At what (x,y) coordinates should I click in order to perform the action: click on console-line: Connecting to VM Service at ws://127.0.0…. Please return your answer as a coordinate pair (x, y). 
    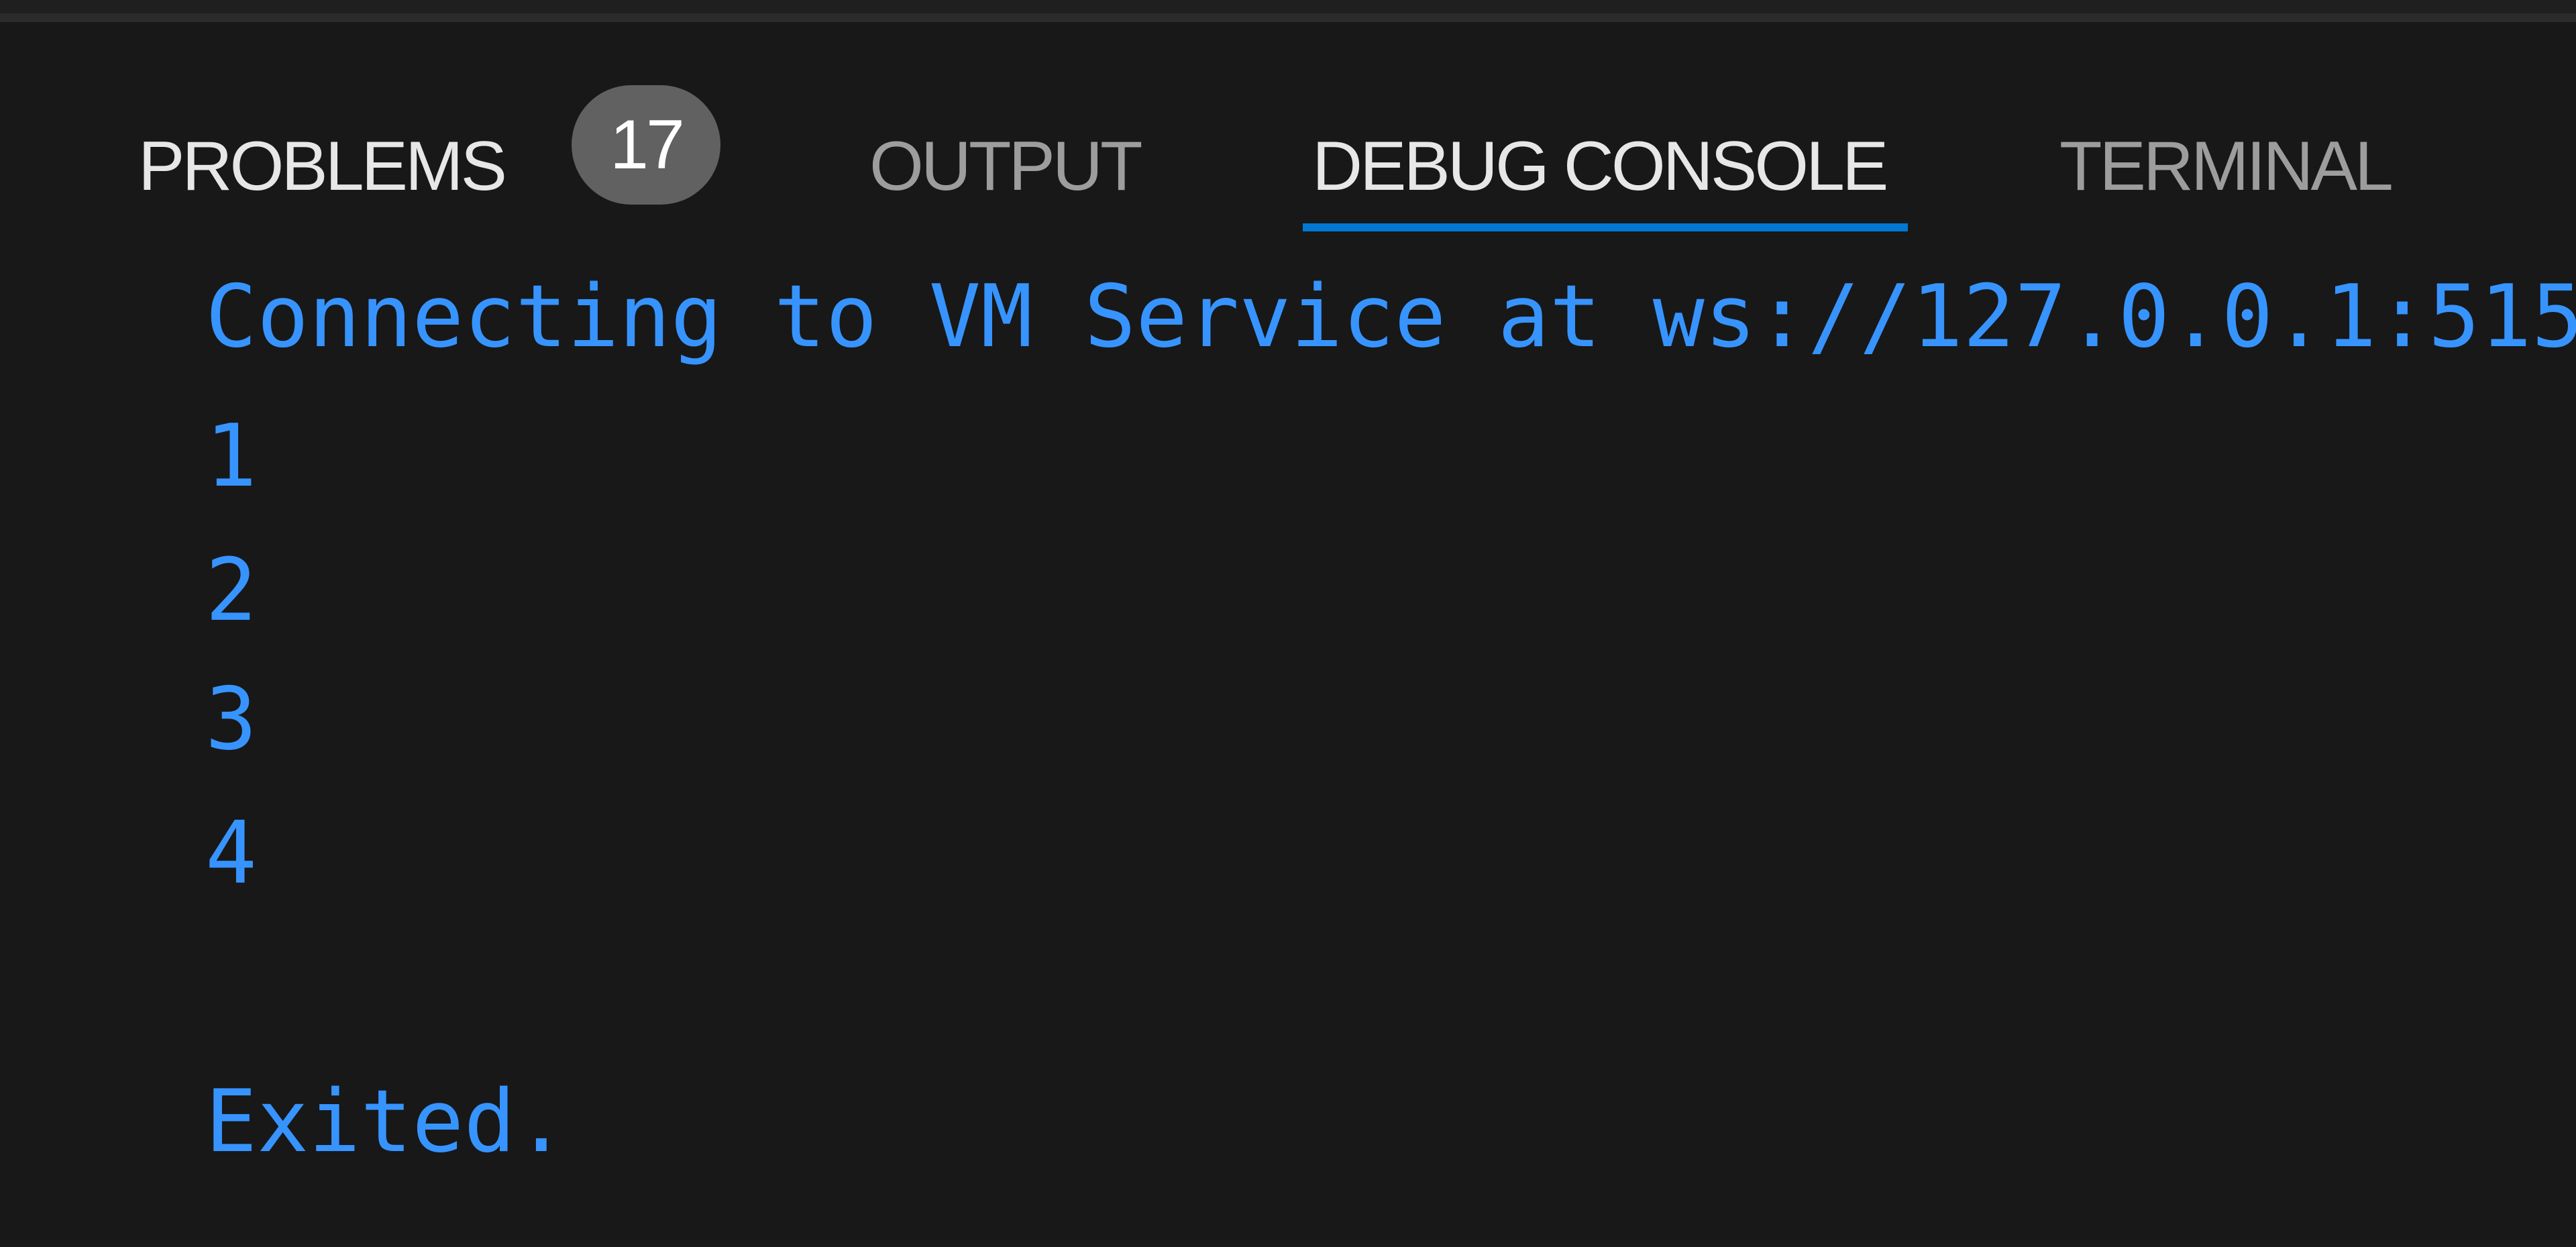
    Looking at the image, I should click on (1390, 317).